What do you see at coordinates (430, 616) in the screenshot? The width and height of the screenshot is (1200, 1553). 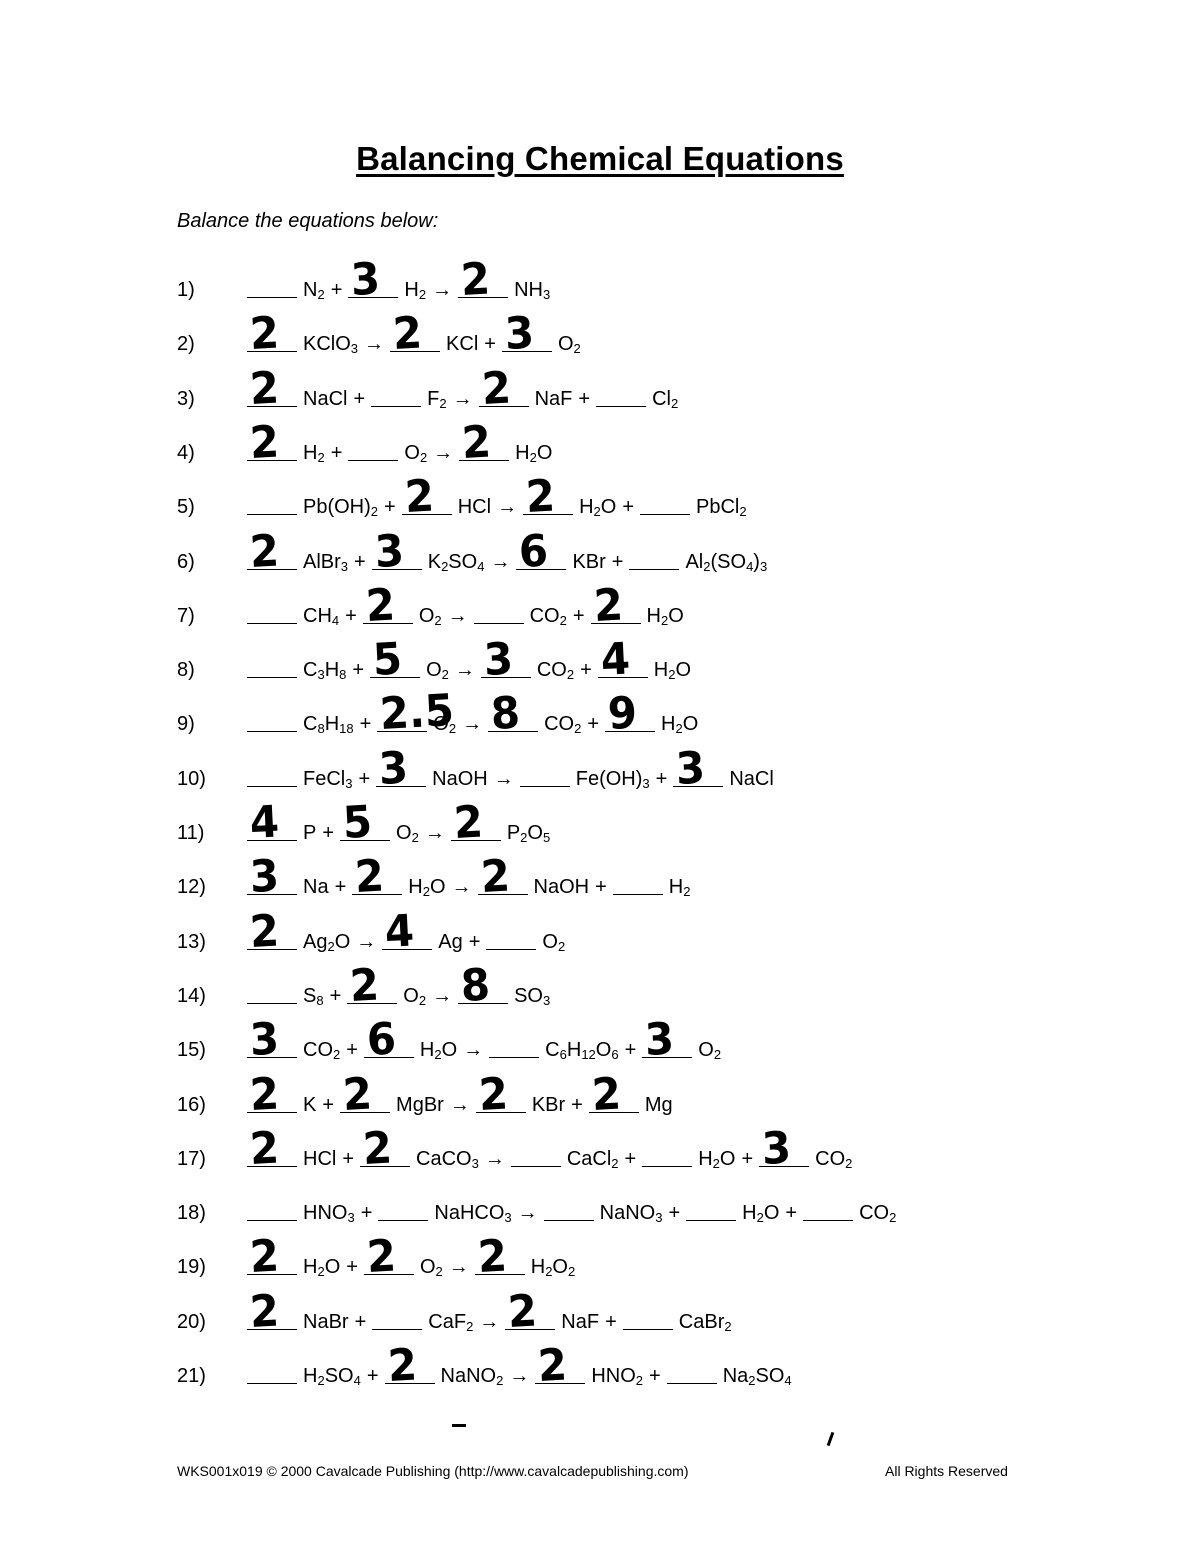 I see `chemical-formula: O2` at bounding box center [430, 616].